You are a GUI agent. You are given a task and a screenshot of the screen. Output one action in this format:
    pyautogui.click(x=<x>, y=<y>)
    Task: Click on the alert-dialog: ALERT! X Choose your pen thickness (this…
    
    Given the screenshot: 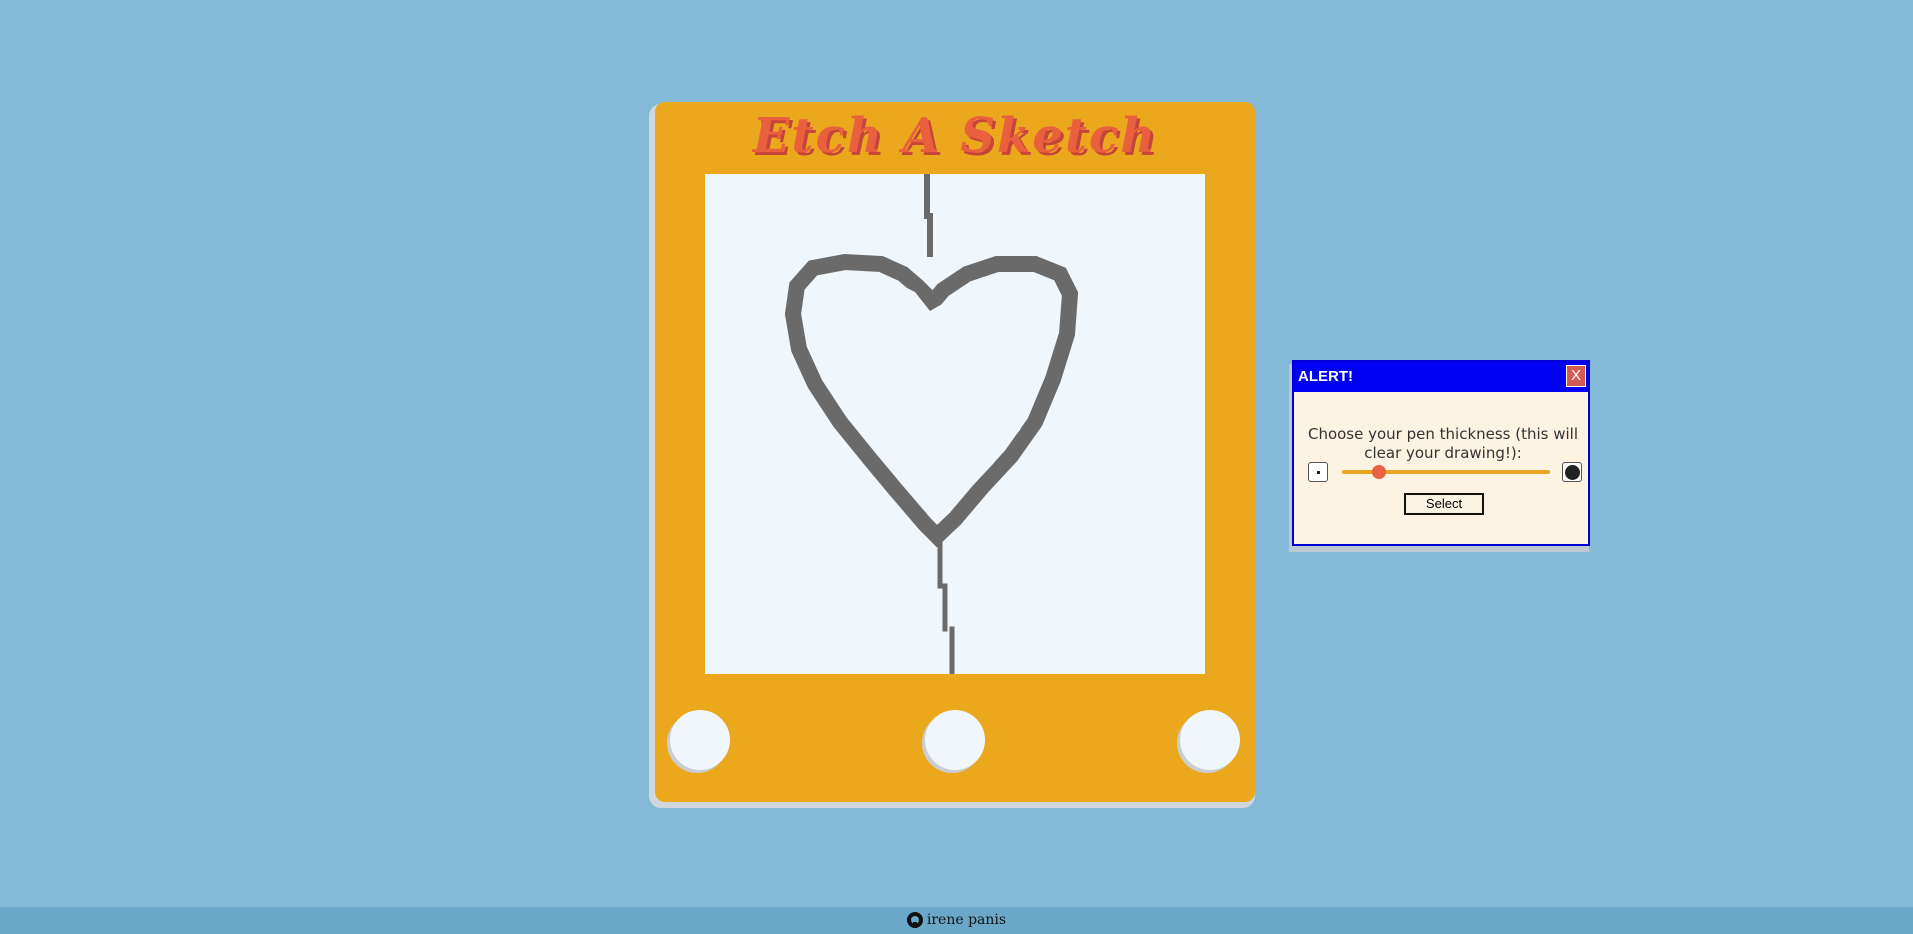 What is the action you would take?
    pyautogui.click(x=1441, y=453)
    